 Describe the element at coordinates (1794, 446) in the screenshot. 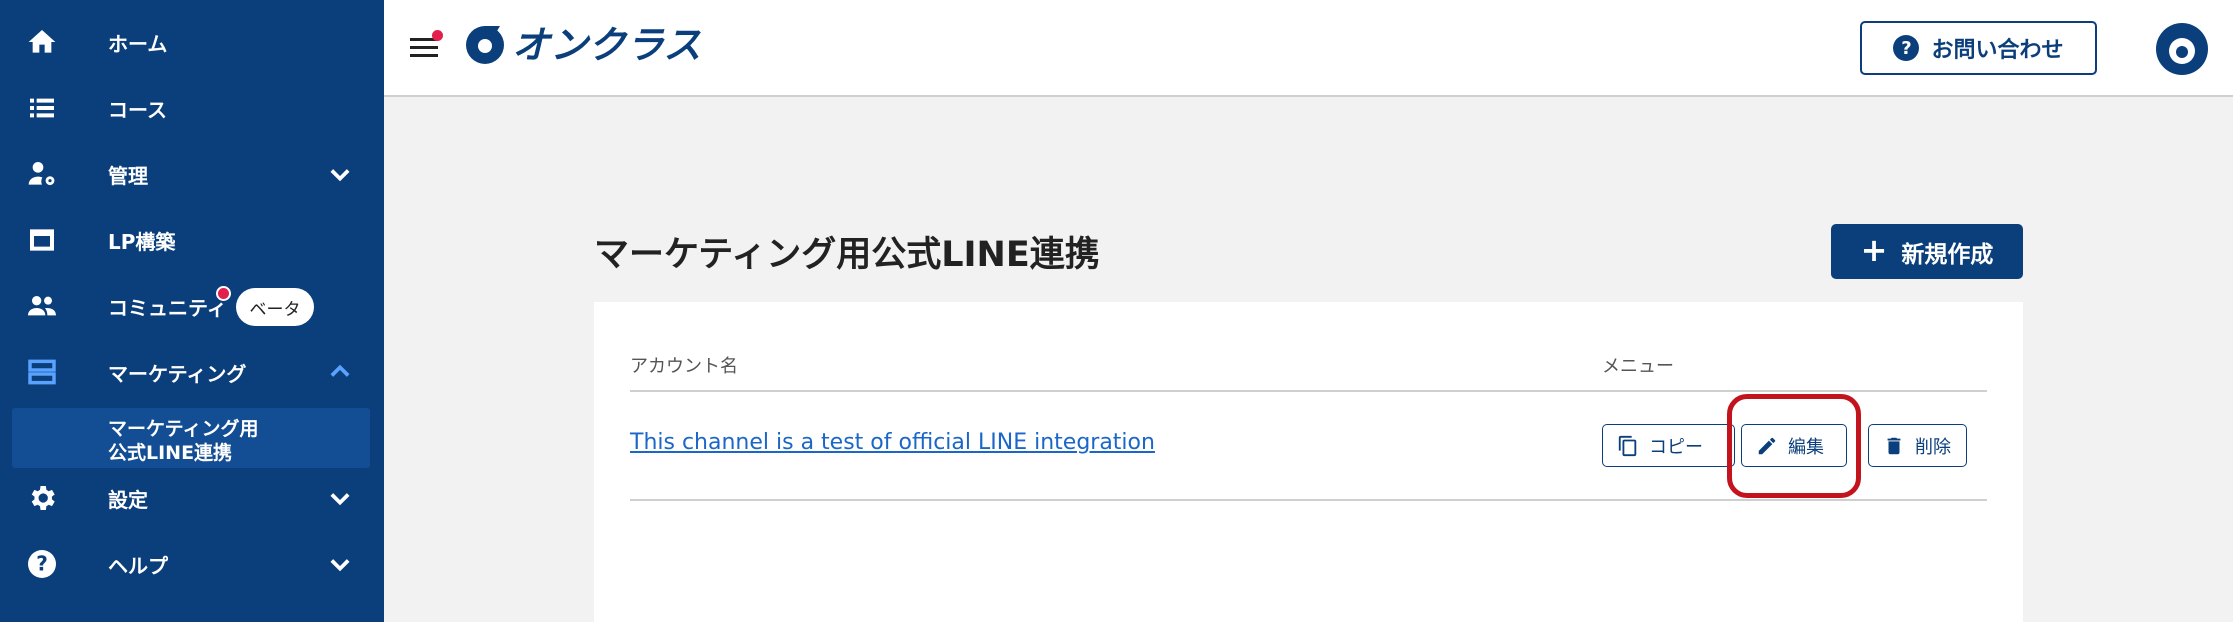

I see `highlight-annotation` at that location.